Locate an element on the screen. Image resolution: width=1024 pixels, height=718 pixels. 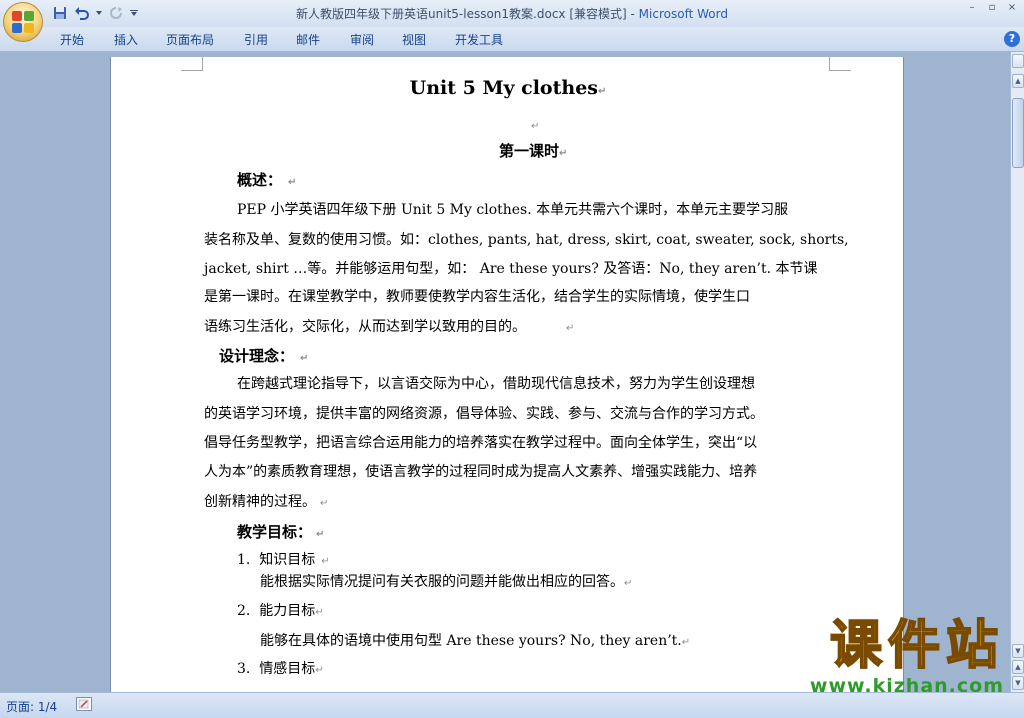
tab-home: 开始 is located at coordinates (72, 39).